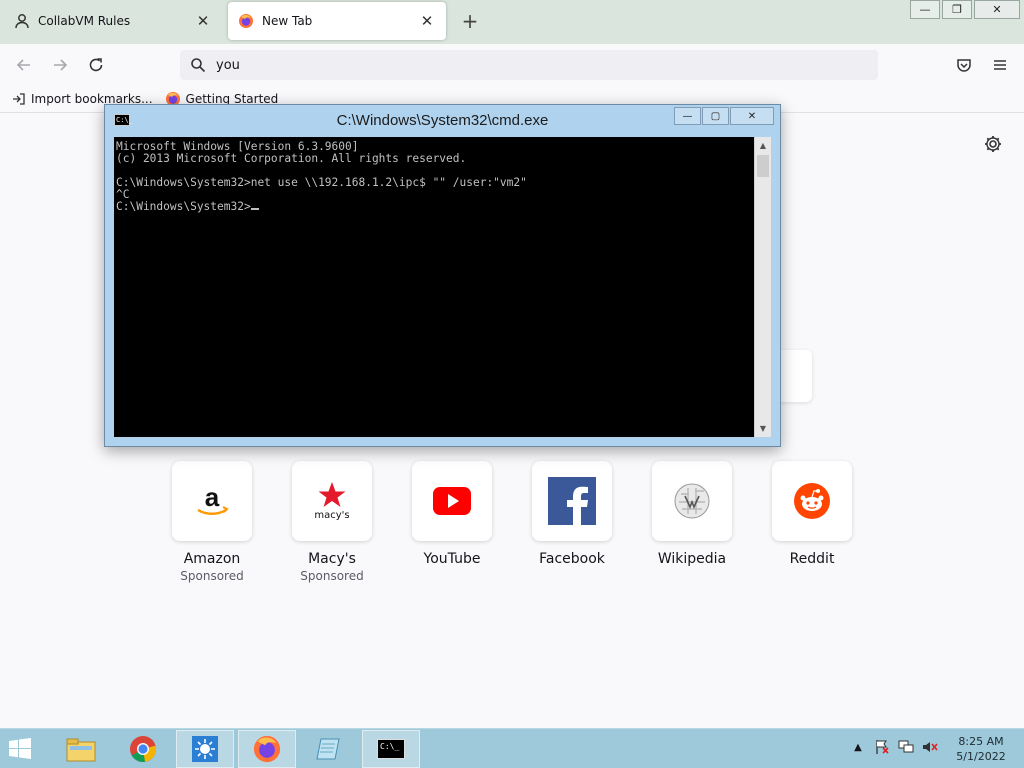  I want to click on search-icon, so click(198, 65).